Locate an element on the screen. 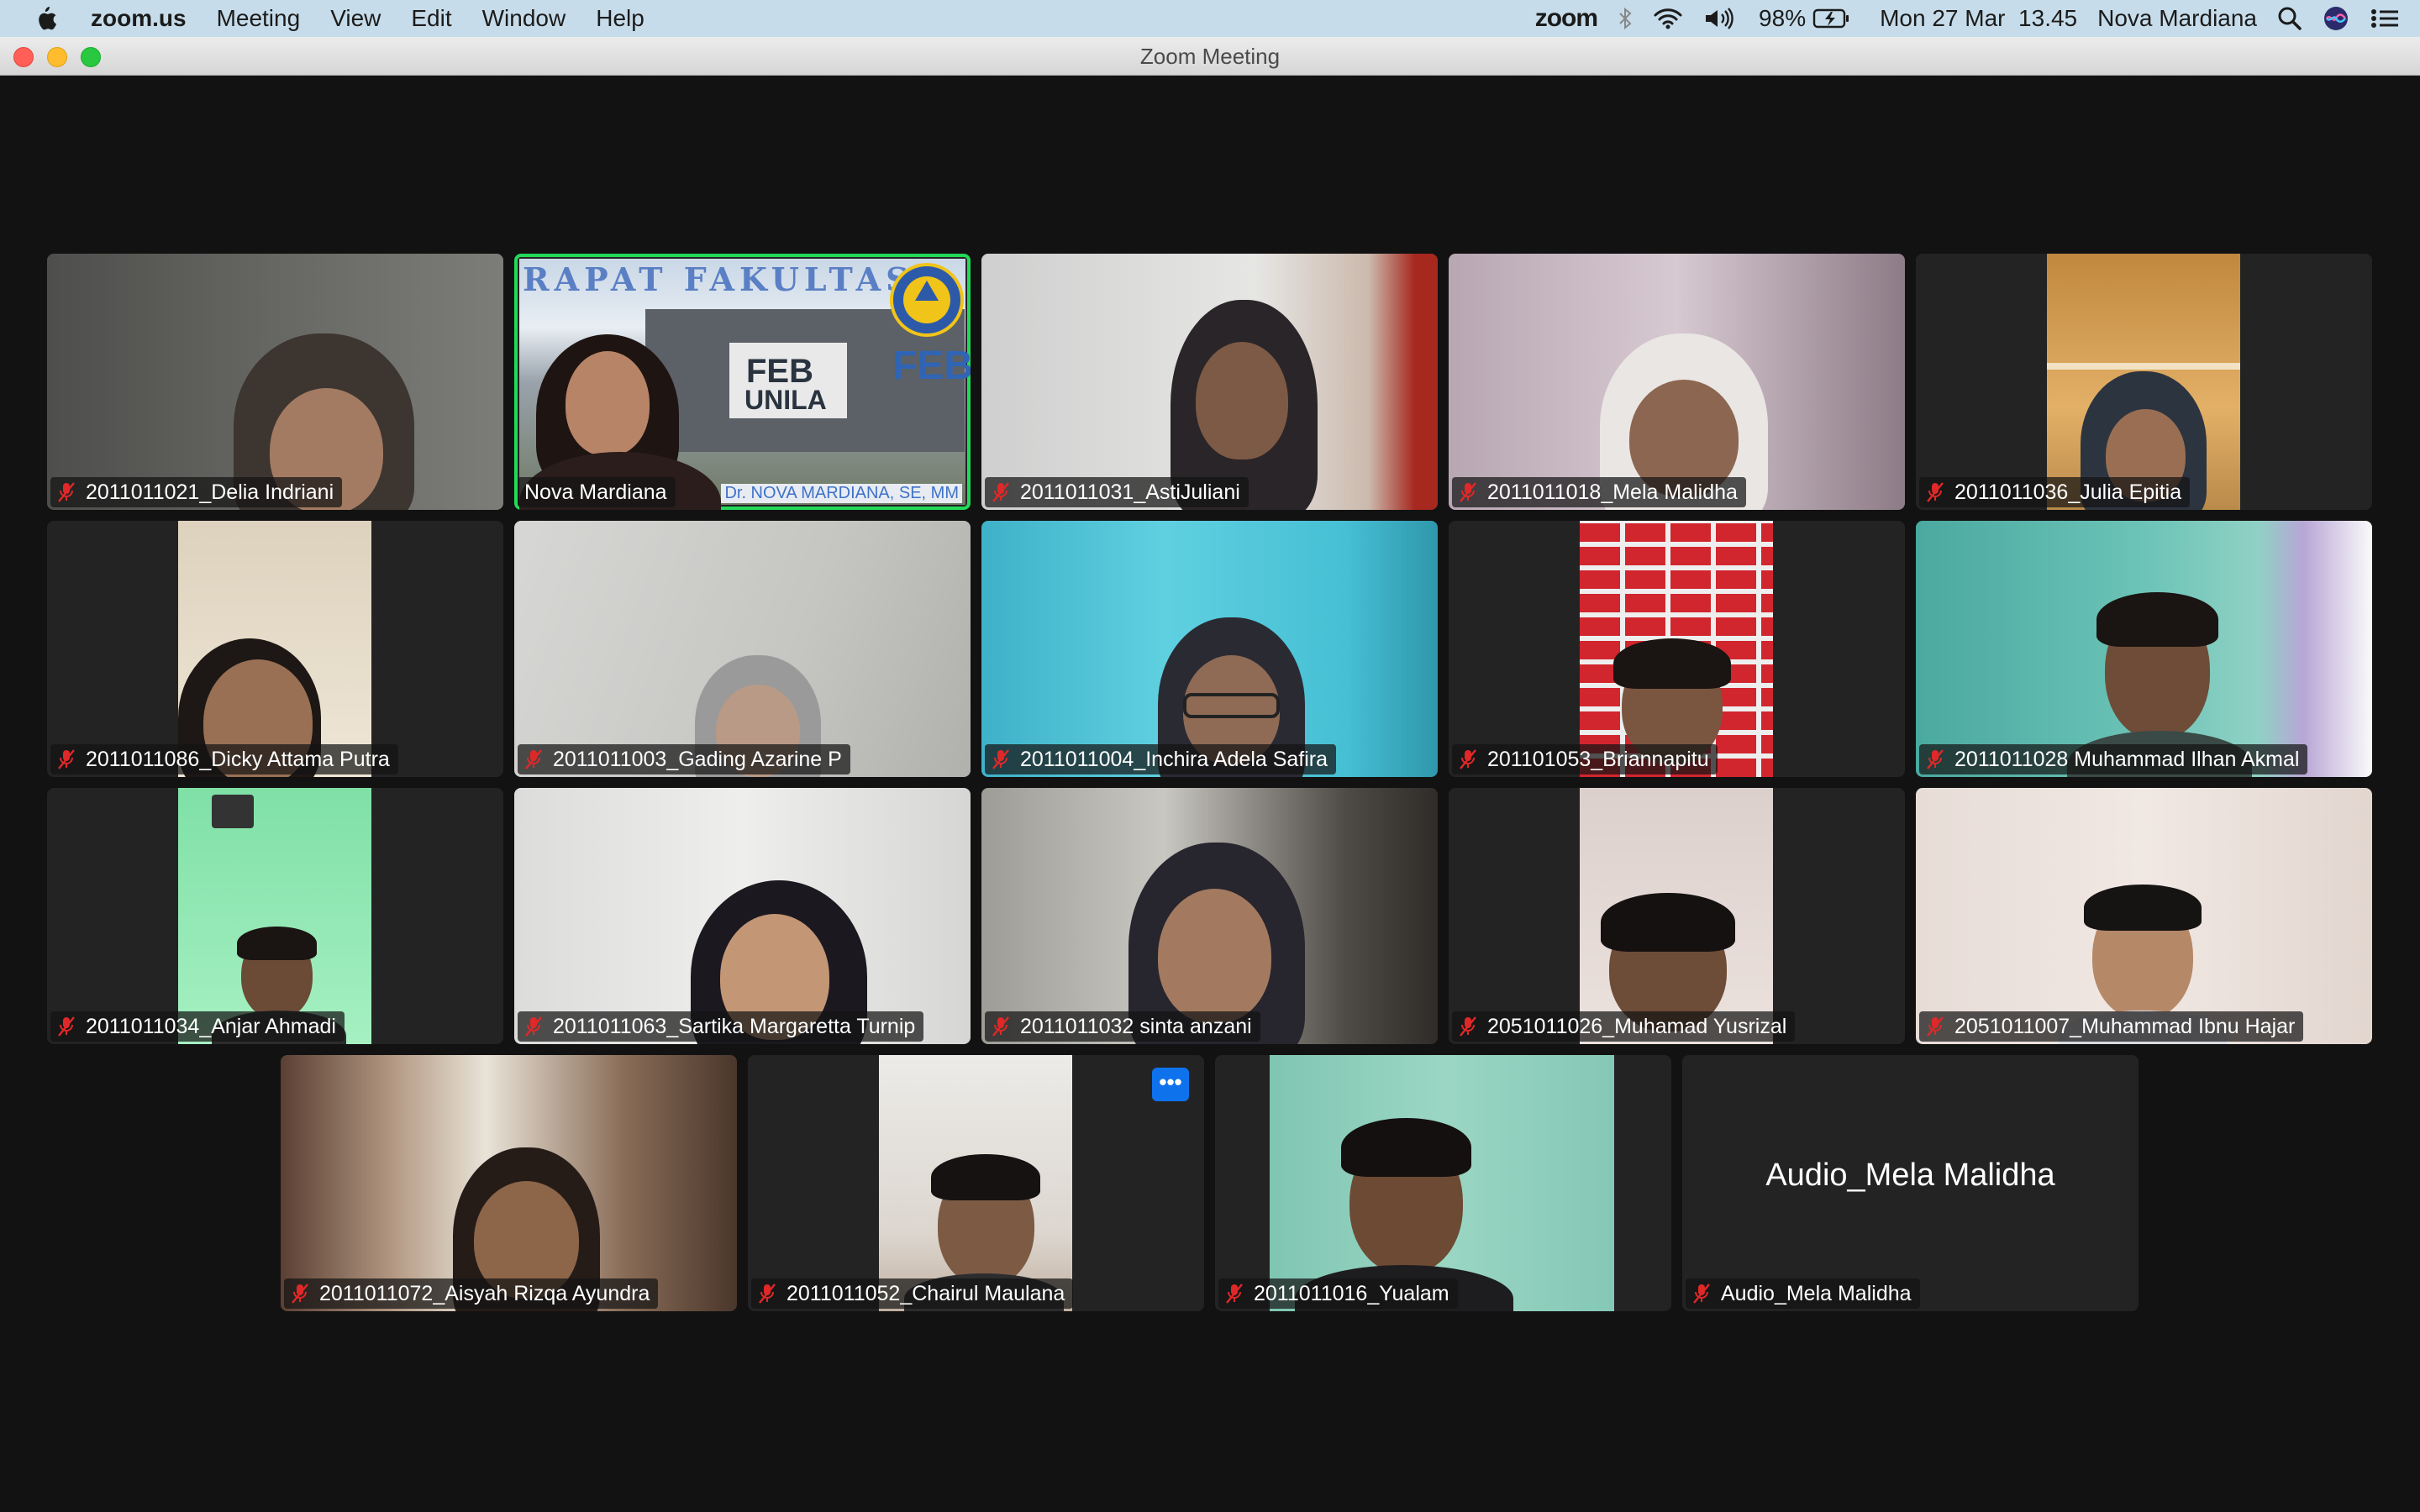  participant-nametag: 2011011018_Mela Malidha is located at coordinates (1599, 492).